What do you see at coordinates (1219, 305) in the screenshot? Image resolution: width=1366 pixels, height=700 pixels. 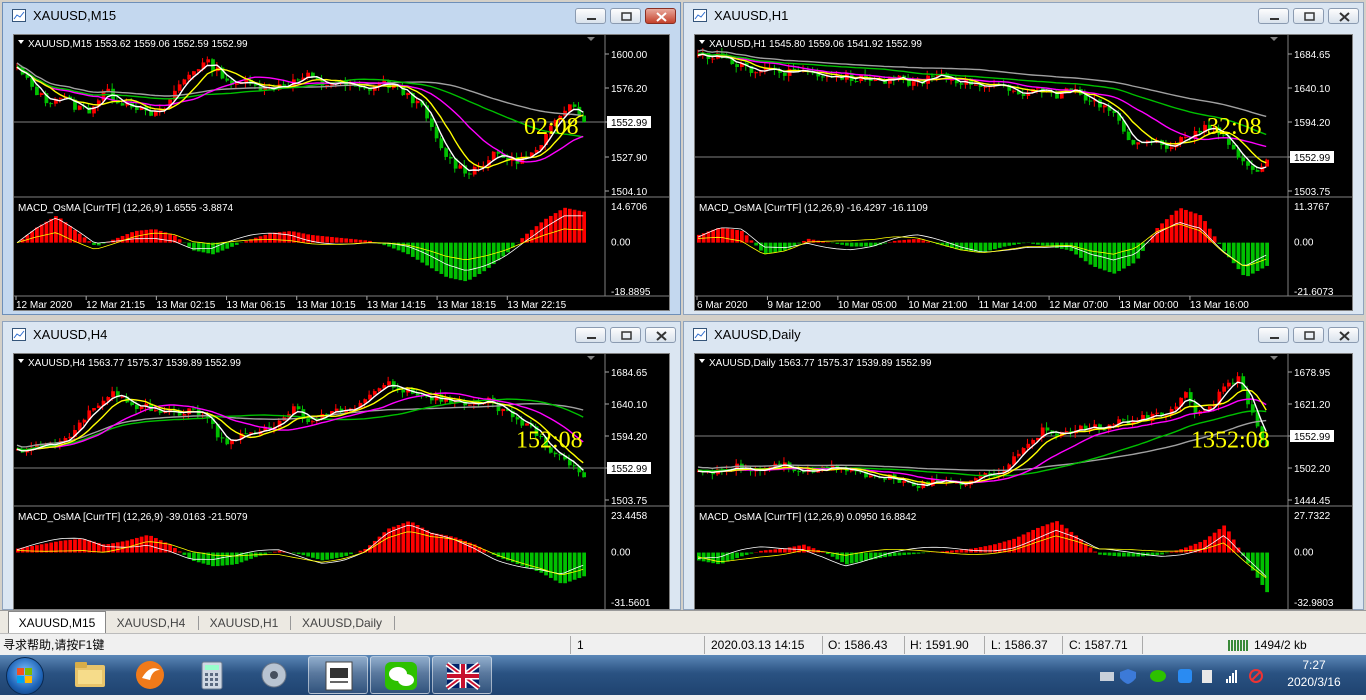 I see `time-axis-label: 13 Mar 16:00` at bounding box center [1219, 305].